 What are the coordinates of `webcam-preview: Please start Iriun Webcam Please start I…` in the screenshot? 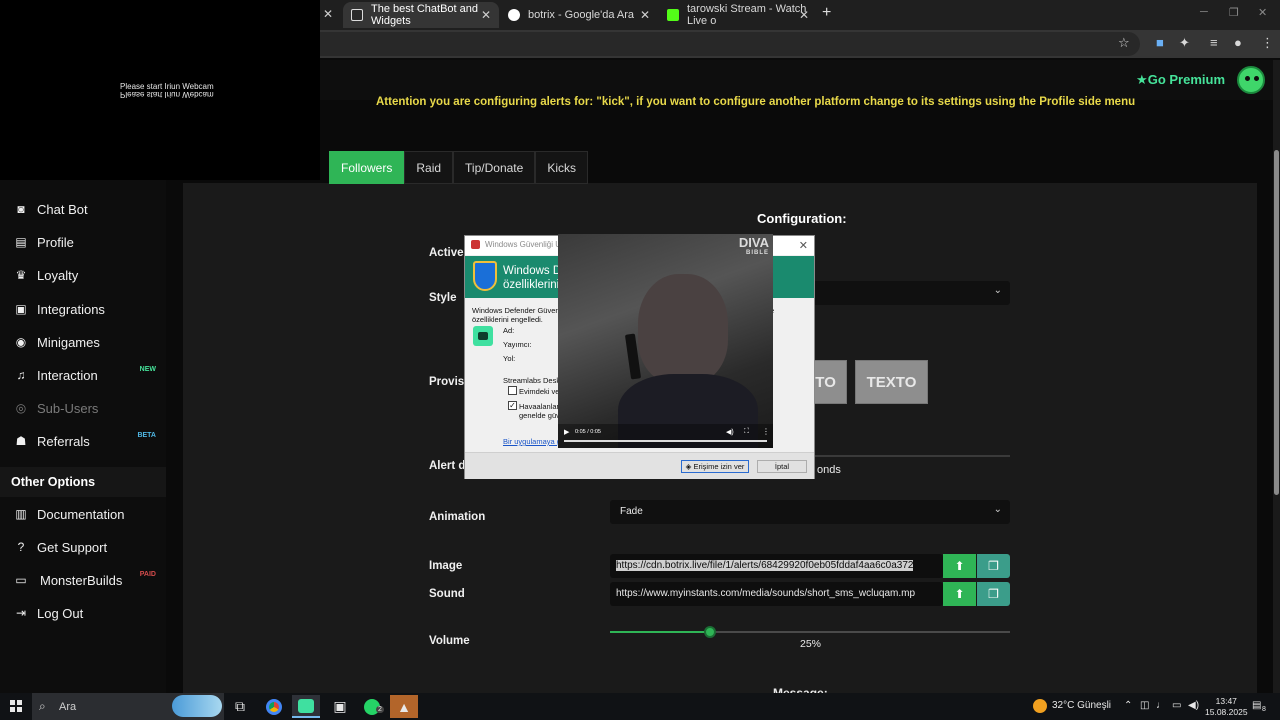 It's located at (160, 90).